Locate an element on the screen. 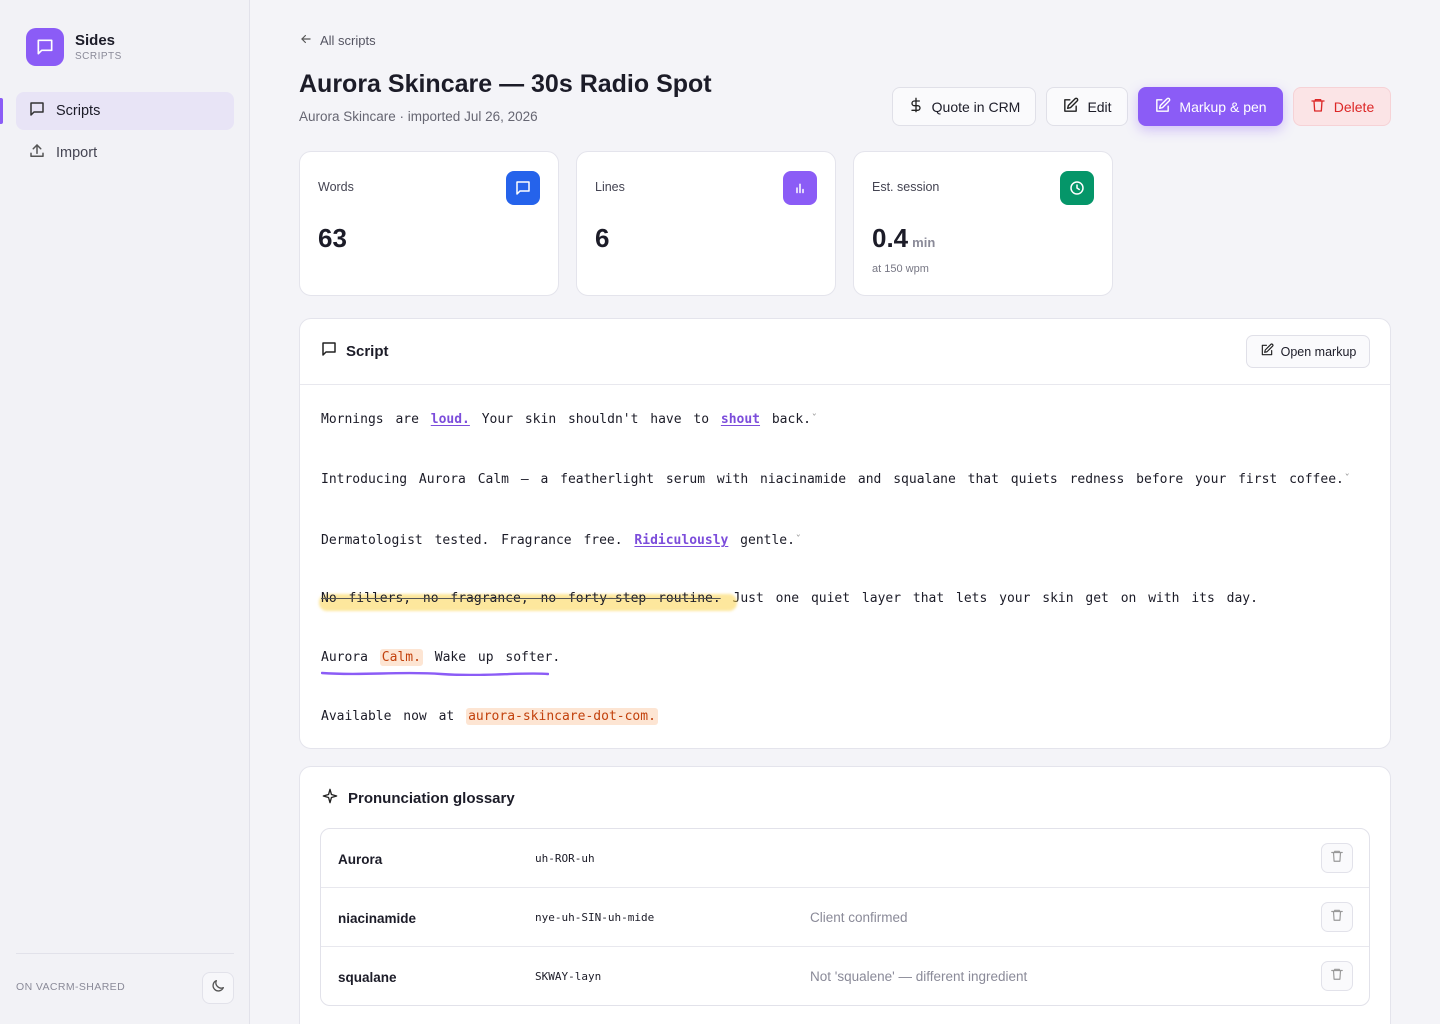  workspace-label: ON VACRM-SHARED is located at coordinates (71, 987).